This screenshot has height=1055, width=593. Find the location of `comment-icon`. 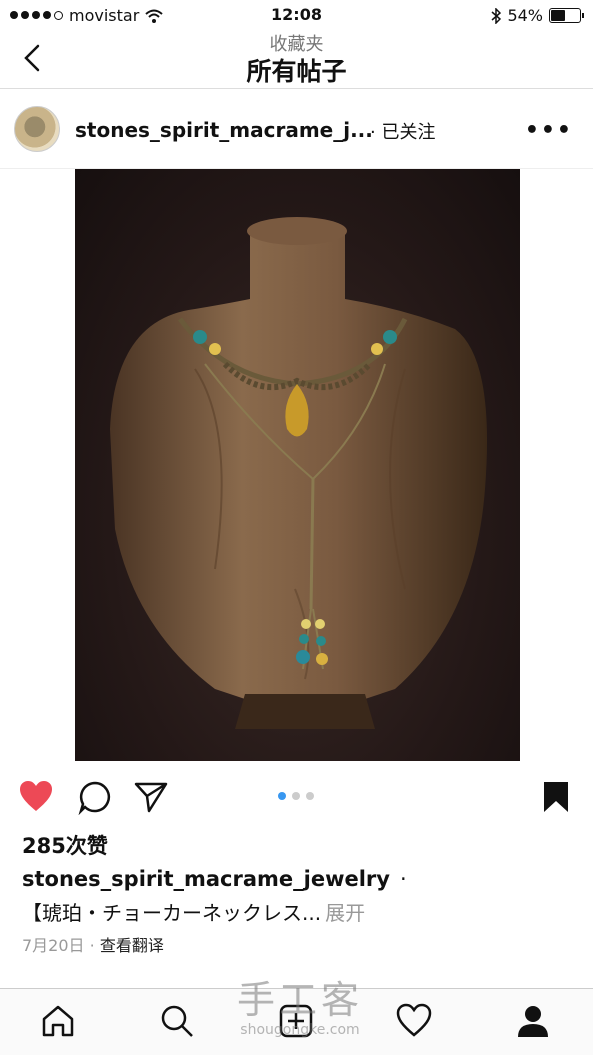

comment-icon is located at coordinates (95, 797).